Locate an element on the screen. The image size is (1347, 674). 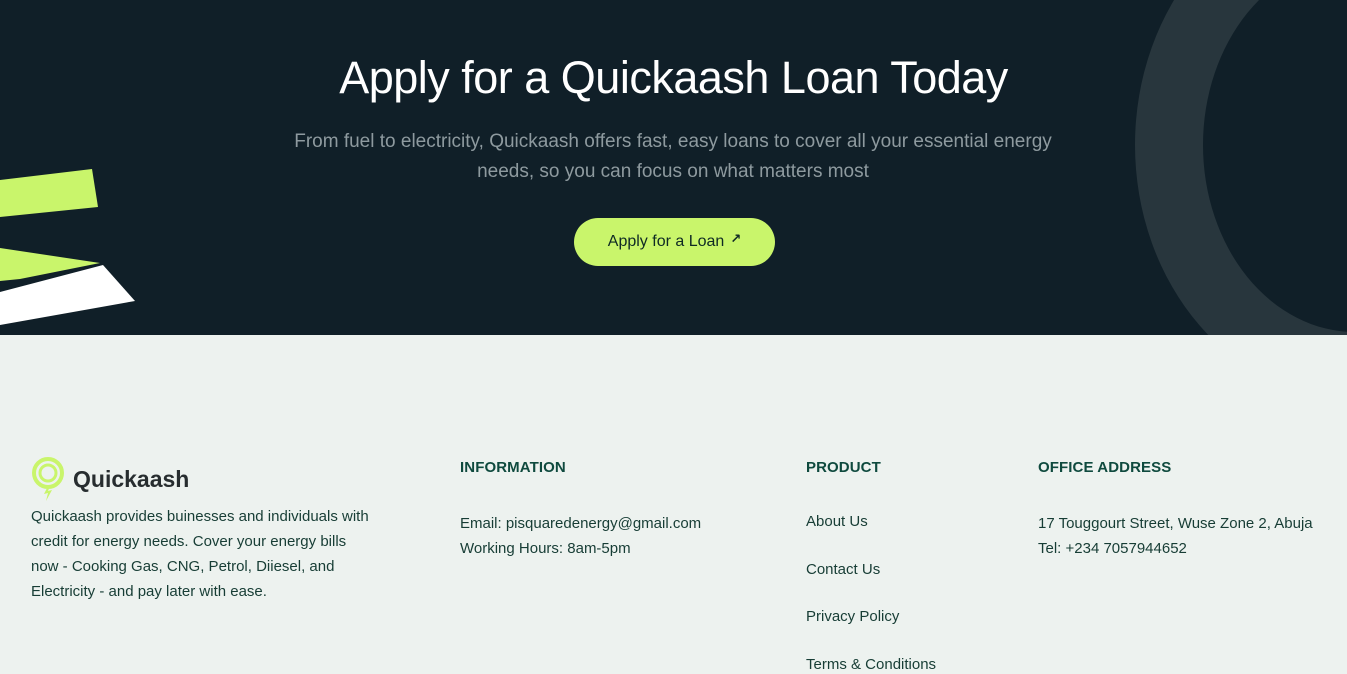
footer-link-about-us: About Us is located at coordinates (837, 521).